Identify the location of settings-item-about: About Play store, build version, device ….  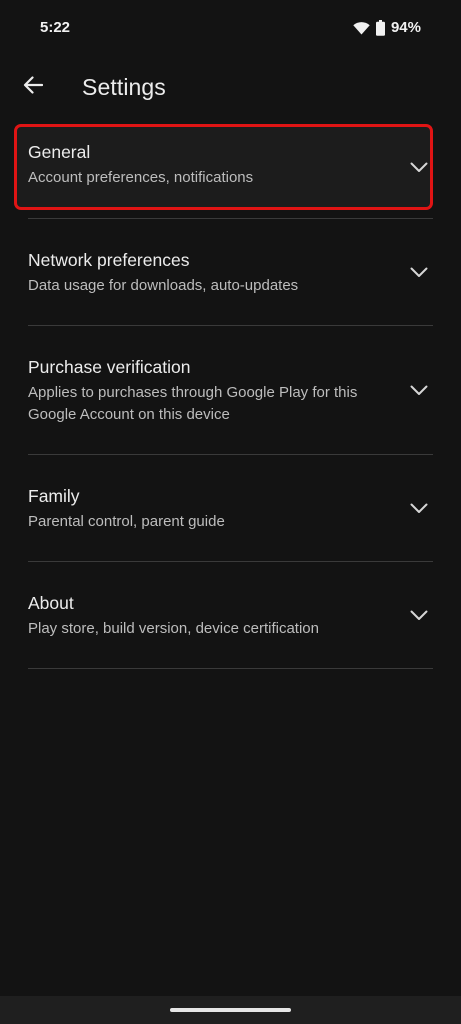
(230, 615).